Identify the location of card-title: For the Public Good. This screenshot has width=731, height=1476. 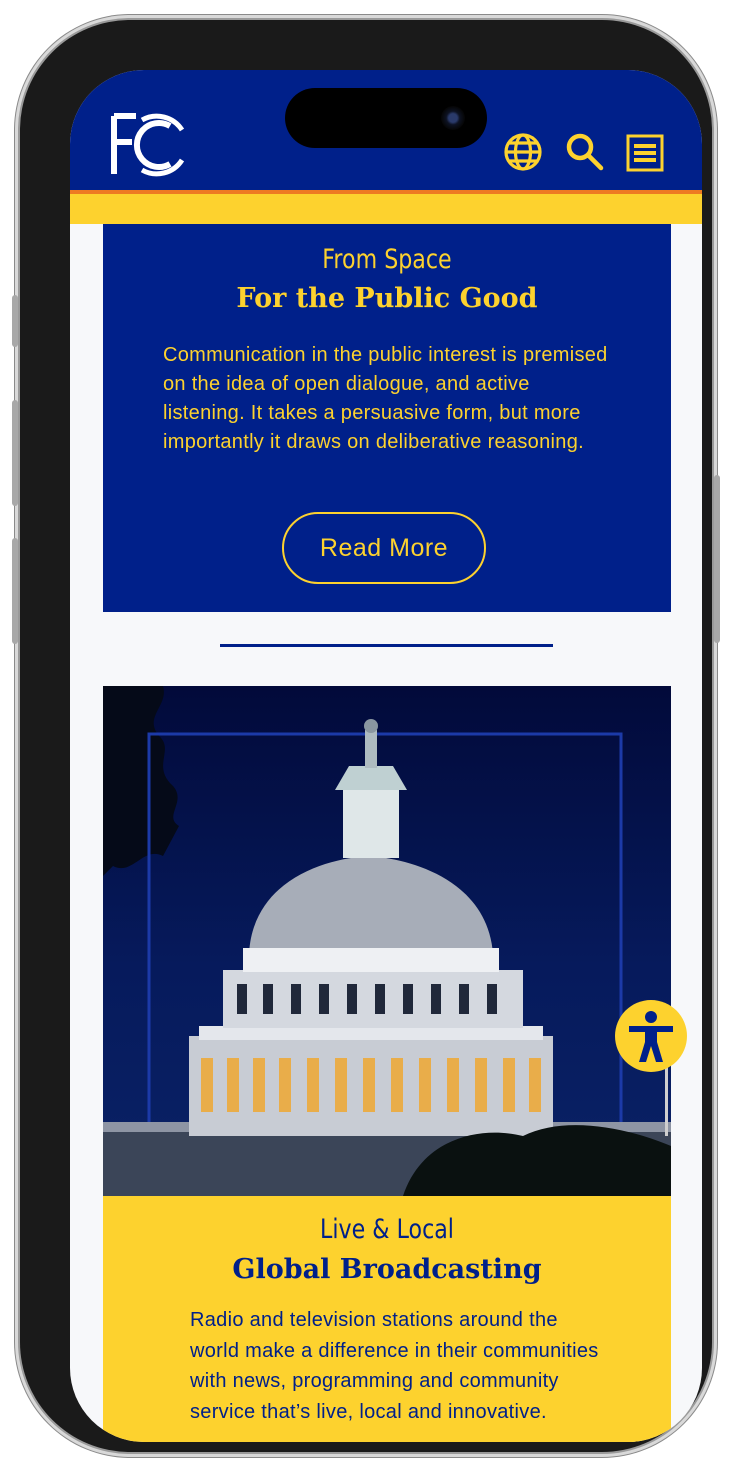
(387, 298).